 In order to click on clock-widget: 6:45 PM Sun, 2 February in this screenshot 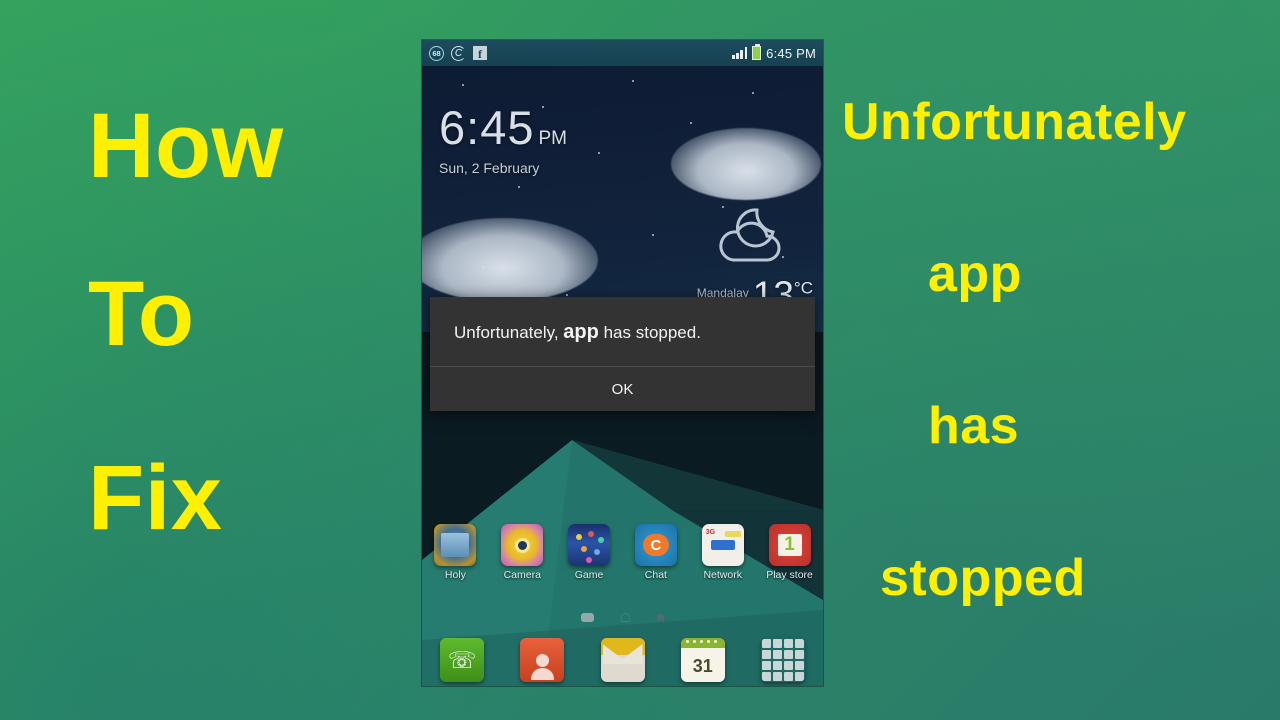, I will do `click(503, 140)`.